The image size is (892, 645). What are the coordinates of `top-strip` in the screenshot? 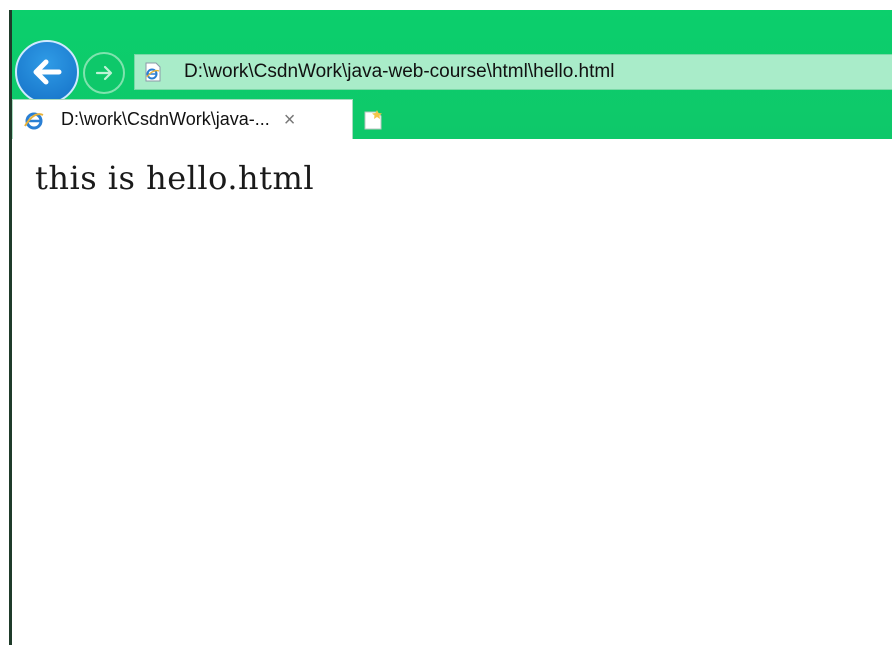 It's located at (446, 5).